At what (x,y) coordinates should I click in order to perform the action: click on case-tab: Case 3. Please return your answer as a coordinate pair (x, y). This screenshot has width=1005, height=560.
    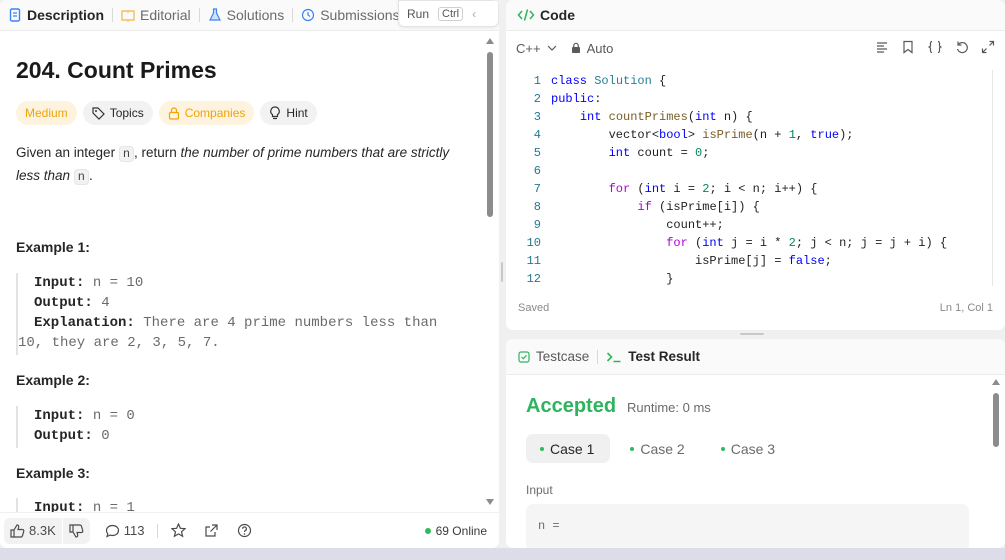
    Looking at the image, I should click on (749, 448).